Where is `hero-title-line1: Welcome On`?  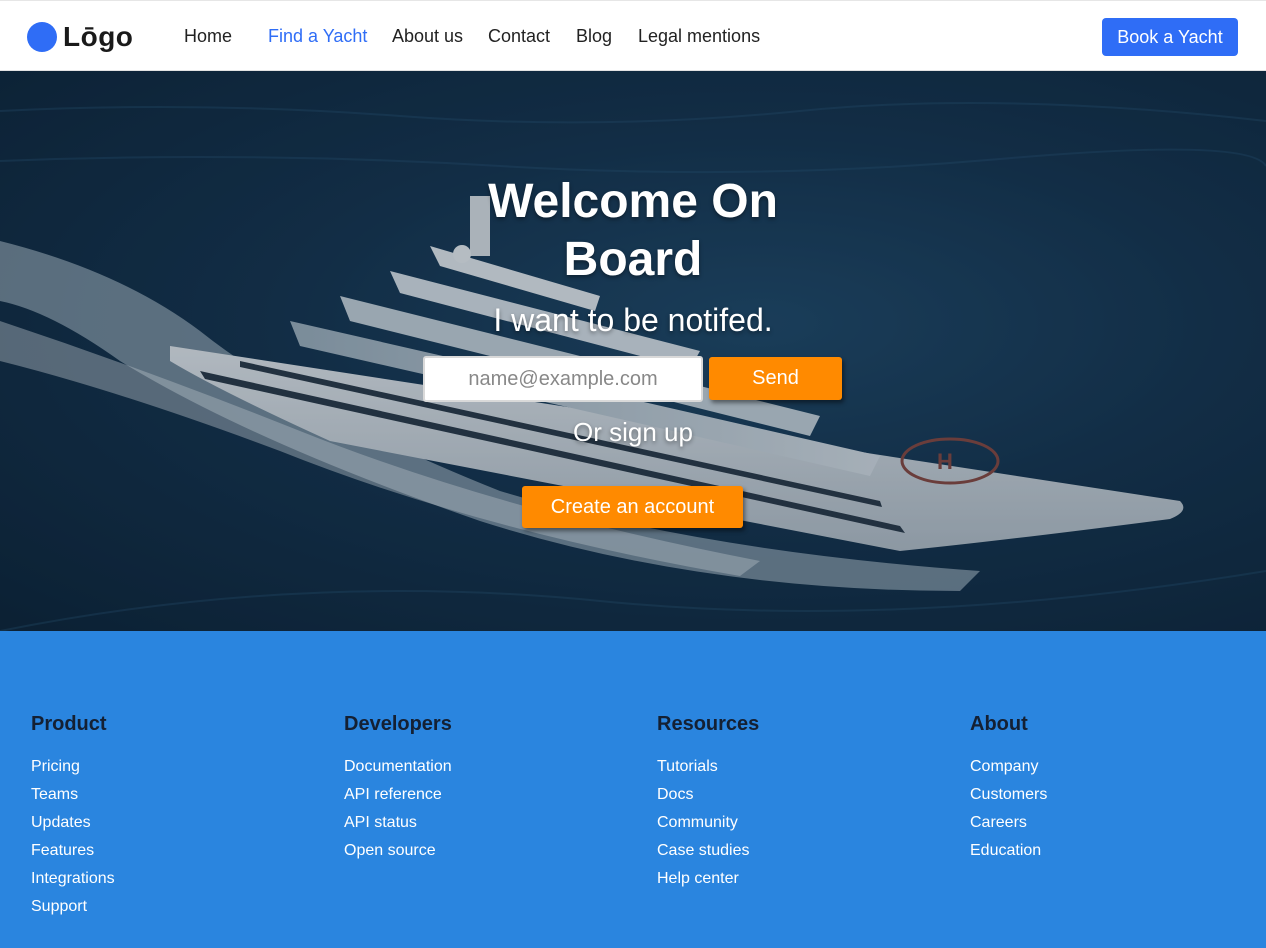
hero-title-line1: Welcome On is located at coordinates (633, 201).